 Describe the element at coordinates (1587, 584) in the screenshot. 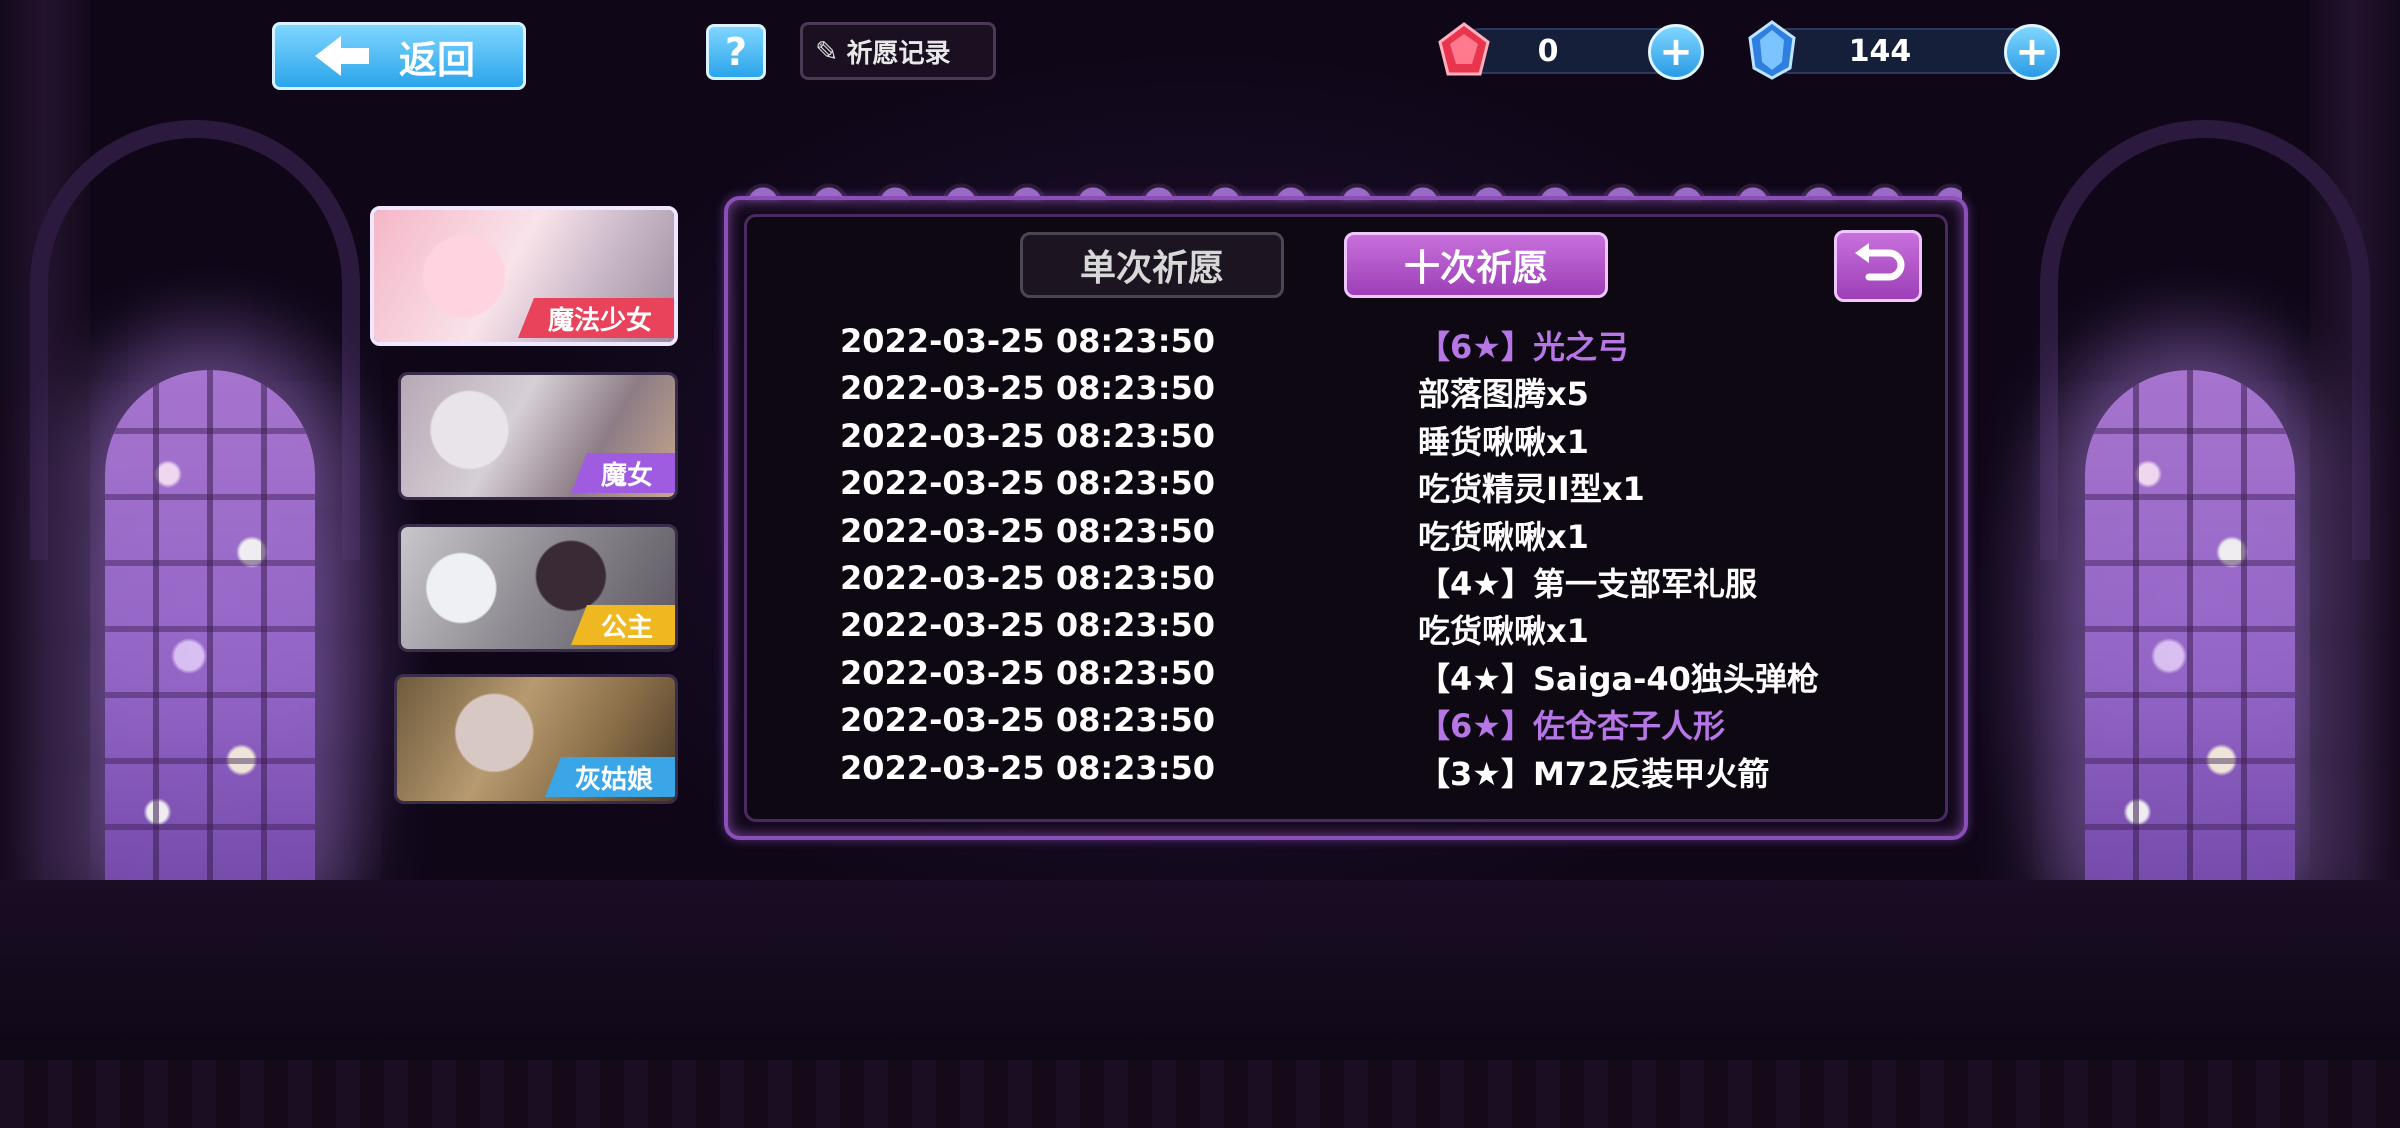

I see `record-item: 【4★】第一支部军礼服` at that location.